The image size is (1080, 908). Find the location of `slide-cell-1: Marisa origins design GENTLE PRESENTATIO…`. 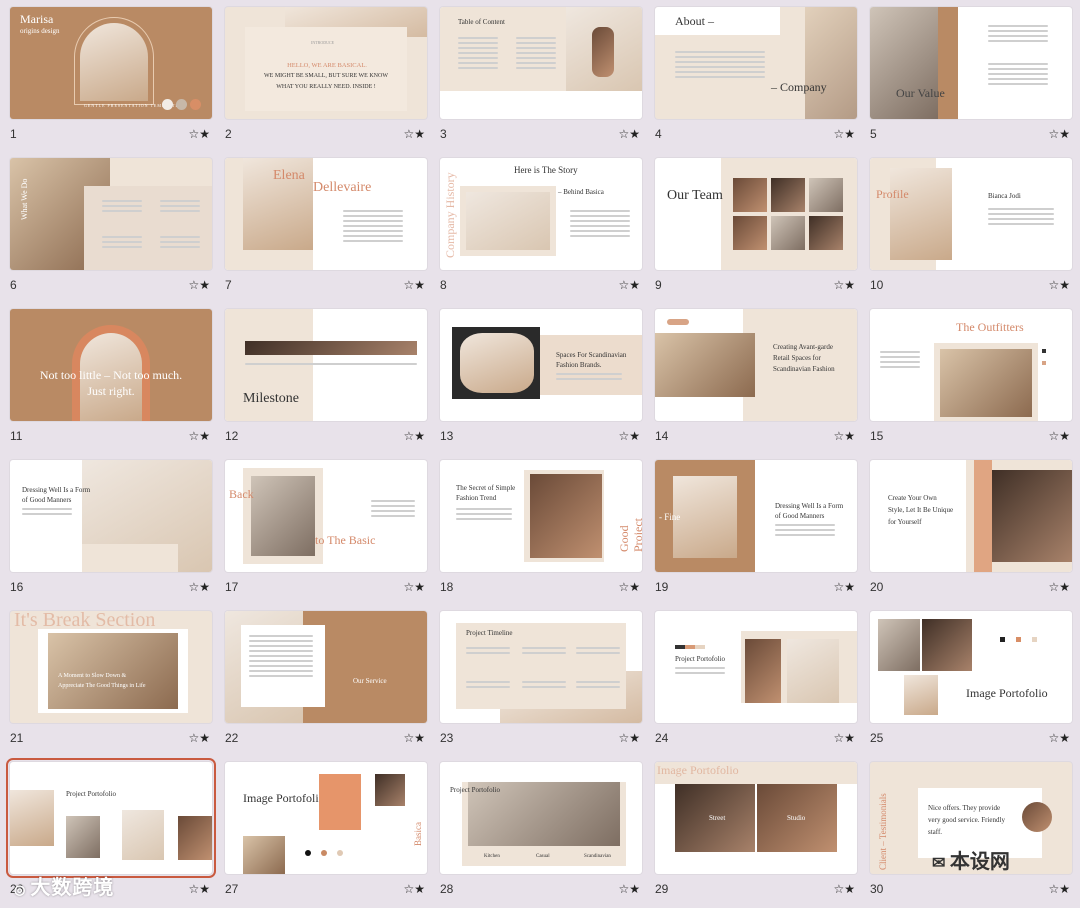

slide-cell-1: Marisa origins design GENTLE PRESENTATIO… is located at coordinates (111, 82).